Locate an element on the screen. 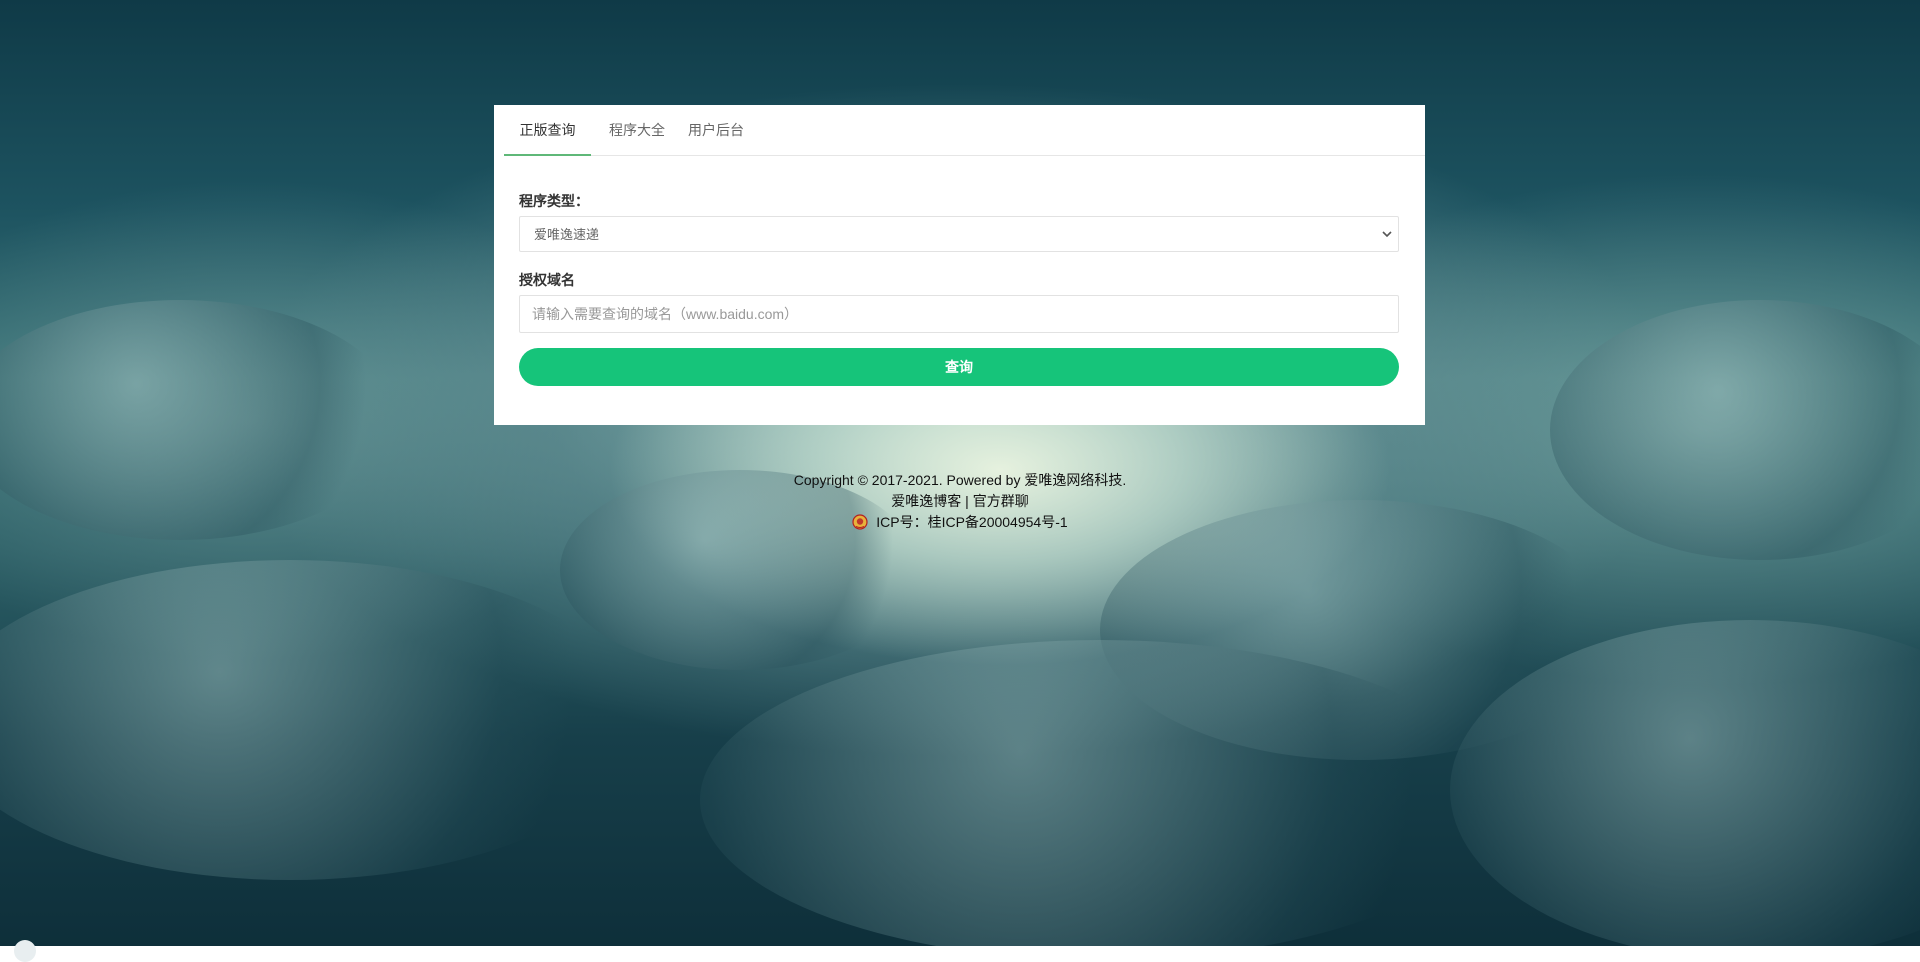 The image size is (1920, 962). program-type-value: 爱唯逸速递 is located at coordinates (567, 234).